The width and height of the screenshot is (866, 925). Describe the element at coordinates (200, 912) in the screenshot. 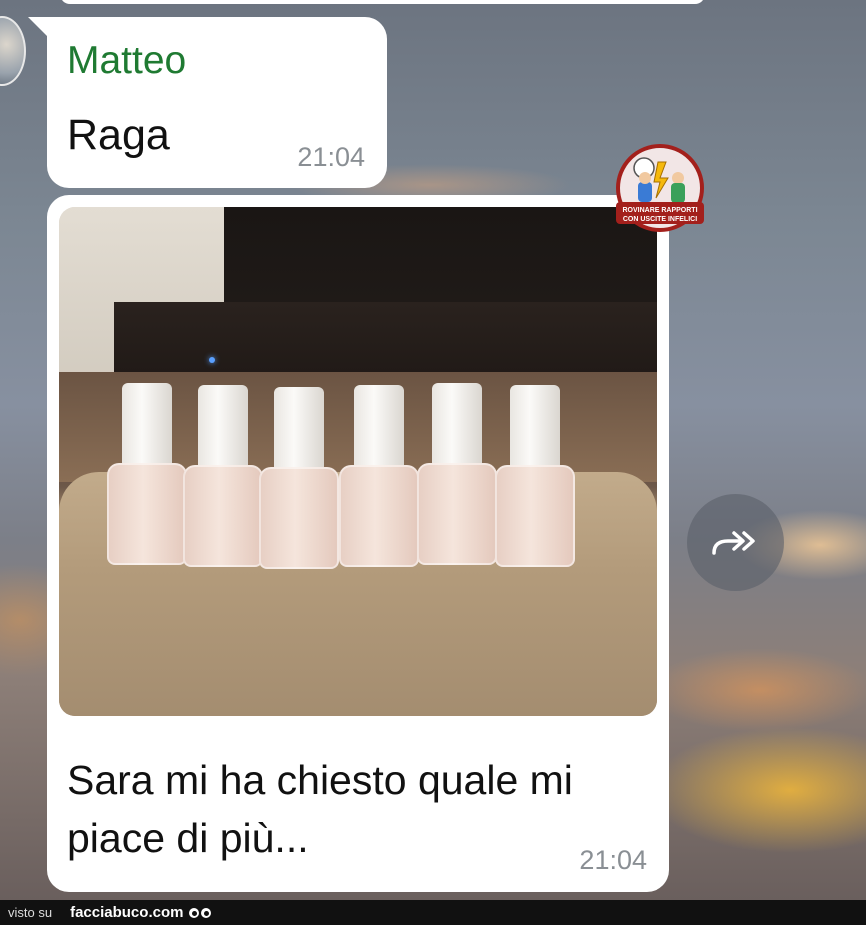

I see `eyes-icon` at that location.